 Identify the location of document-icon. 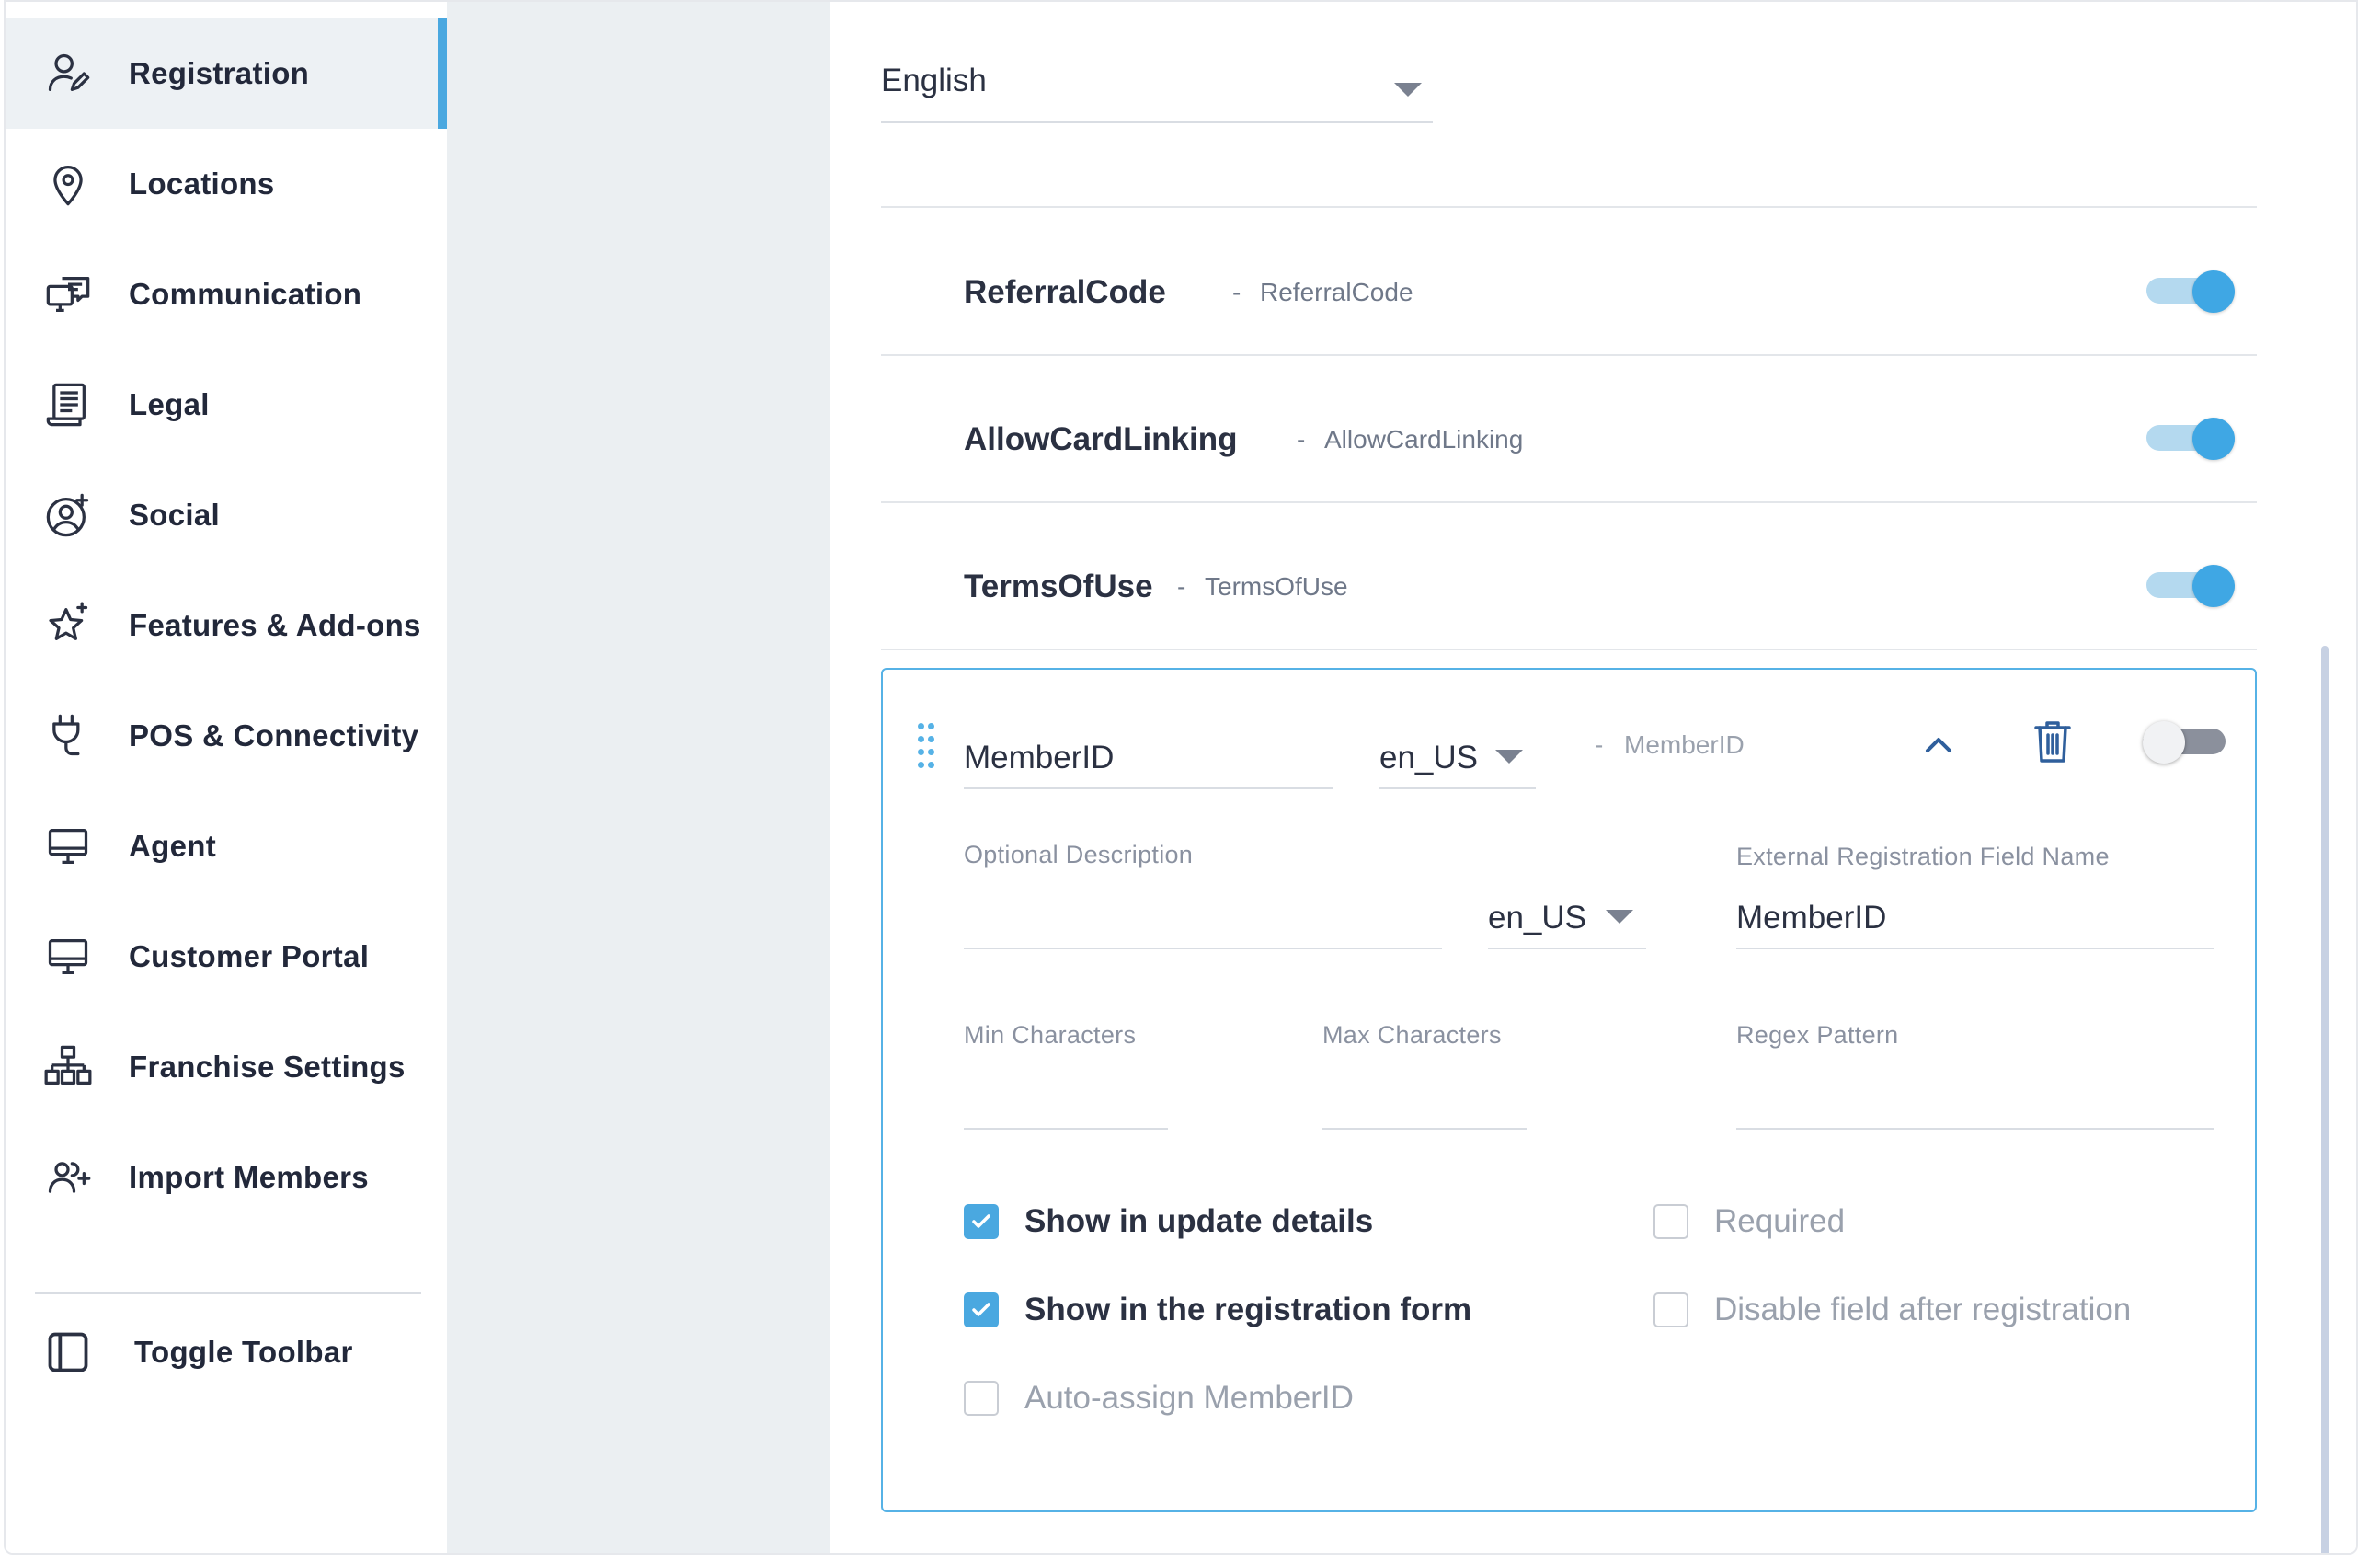
(68, 405).